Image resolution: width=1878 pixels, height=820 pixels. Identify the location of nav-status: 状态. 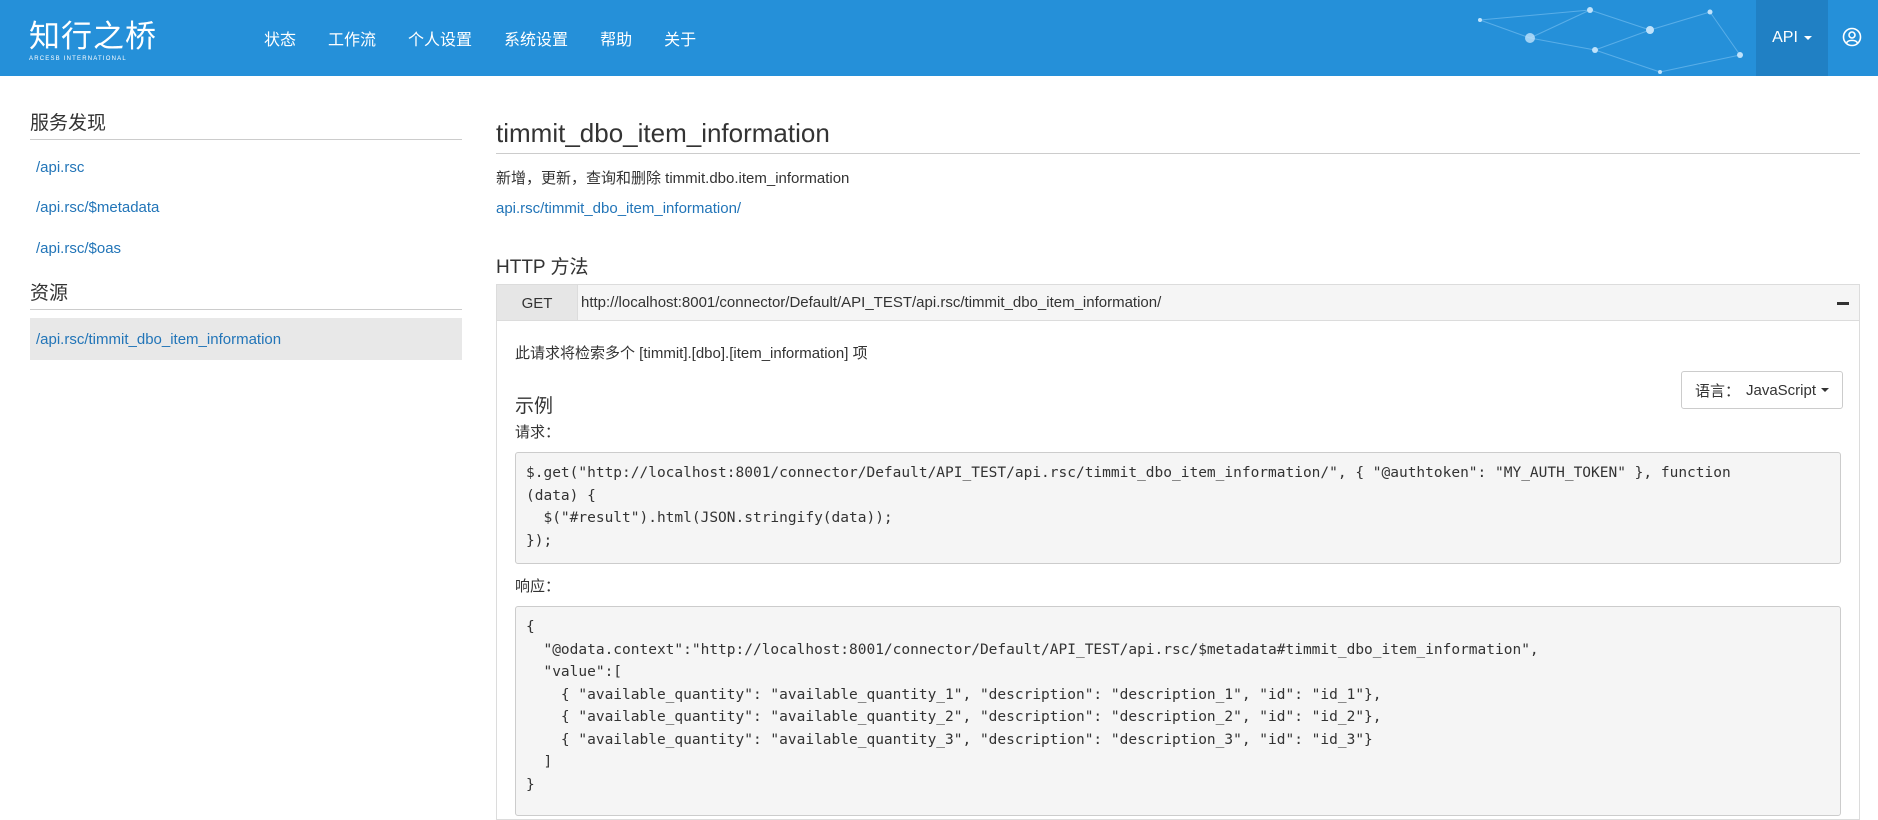
(280, 38).